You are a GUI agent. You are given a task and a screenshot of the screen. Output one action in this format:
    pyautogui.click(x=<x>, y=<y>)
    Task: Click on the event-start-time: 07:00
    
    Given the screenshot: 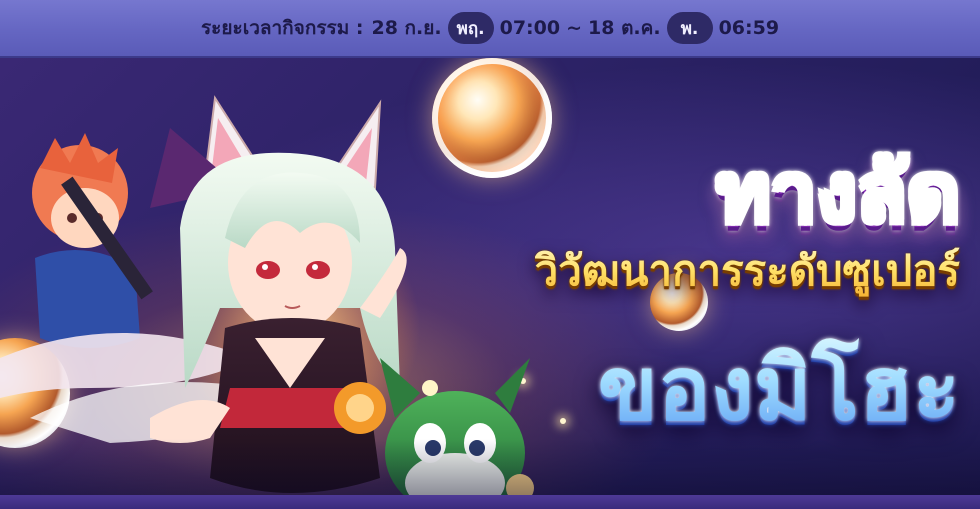 What is the action you would take?
    pyautogui.click(x=530, y=28)
    